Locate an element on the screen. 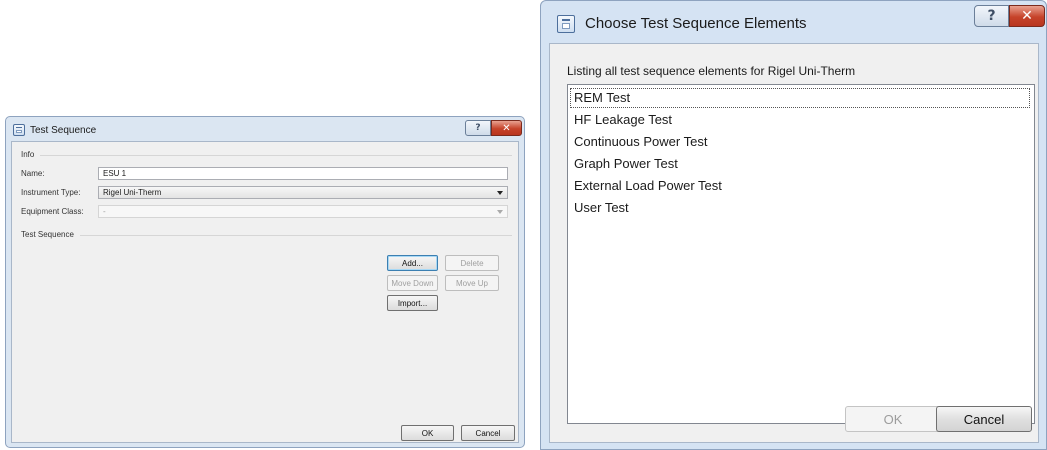 The width and height of the screenshot is (1047, 450). list-item: Continuous Power Test is located at coordinates (640, 142).